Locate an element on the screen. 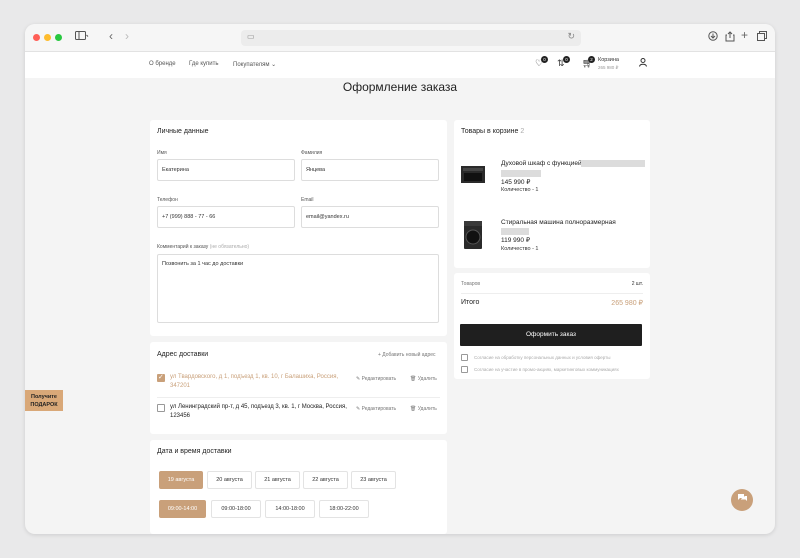 The height and width of the screenshot is (558, 800). add-address-button: + Добавить новый адрес is located at coordinates (407, 355).